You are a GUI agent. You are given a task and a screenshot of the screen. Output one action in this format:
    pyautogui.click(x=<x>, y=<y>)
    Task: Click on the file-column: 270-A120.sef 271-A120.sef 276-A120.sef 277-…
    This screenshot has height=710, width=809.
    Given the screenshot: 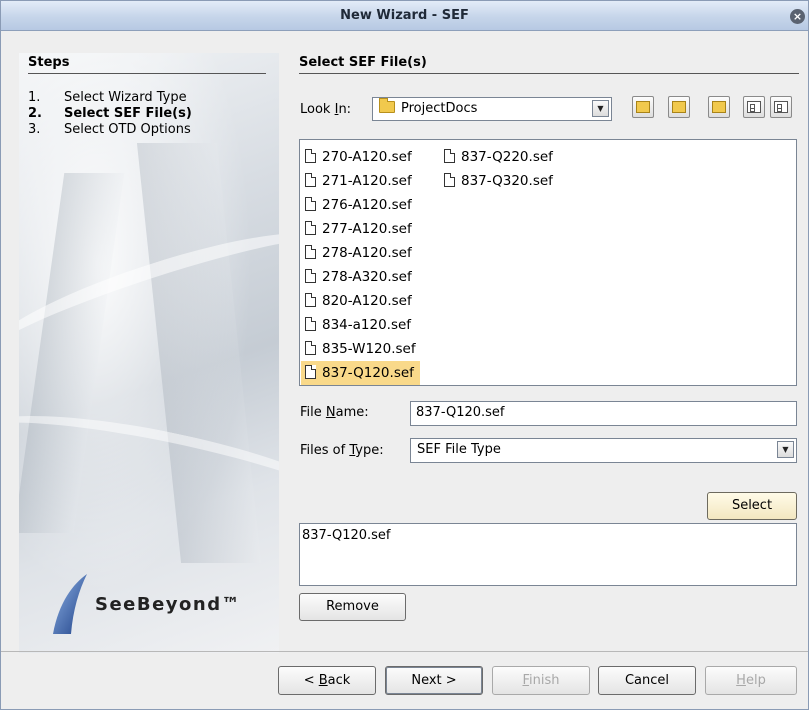 What is the action you would take?
    pyautogui.click(x=360, y=265)
    